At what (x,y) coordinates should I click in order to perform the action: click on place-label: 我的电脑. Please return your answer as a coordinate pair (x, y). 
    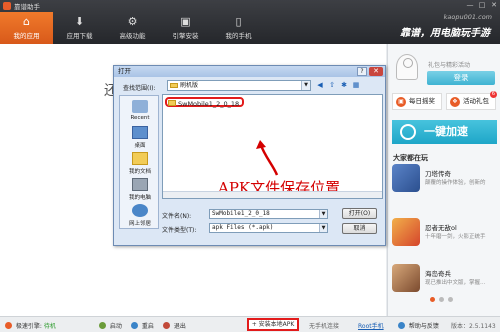
    Looking at the image, I should click on (139, 198).